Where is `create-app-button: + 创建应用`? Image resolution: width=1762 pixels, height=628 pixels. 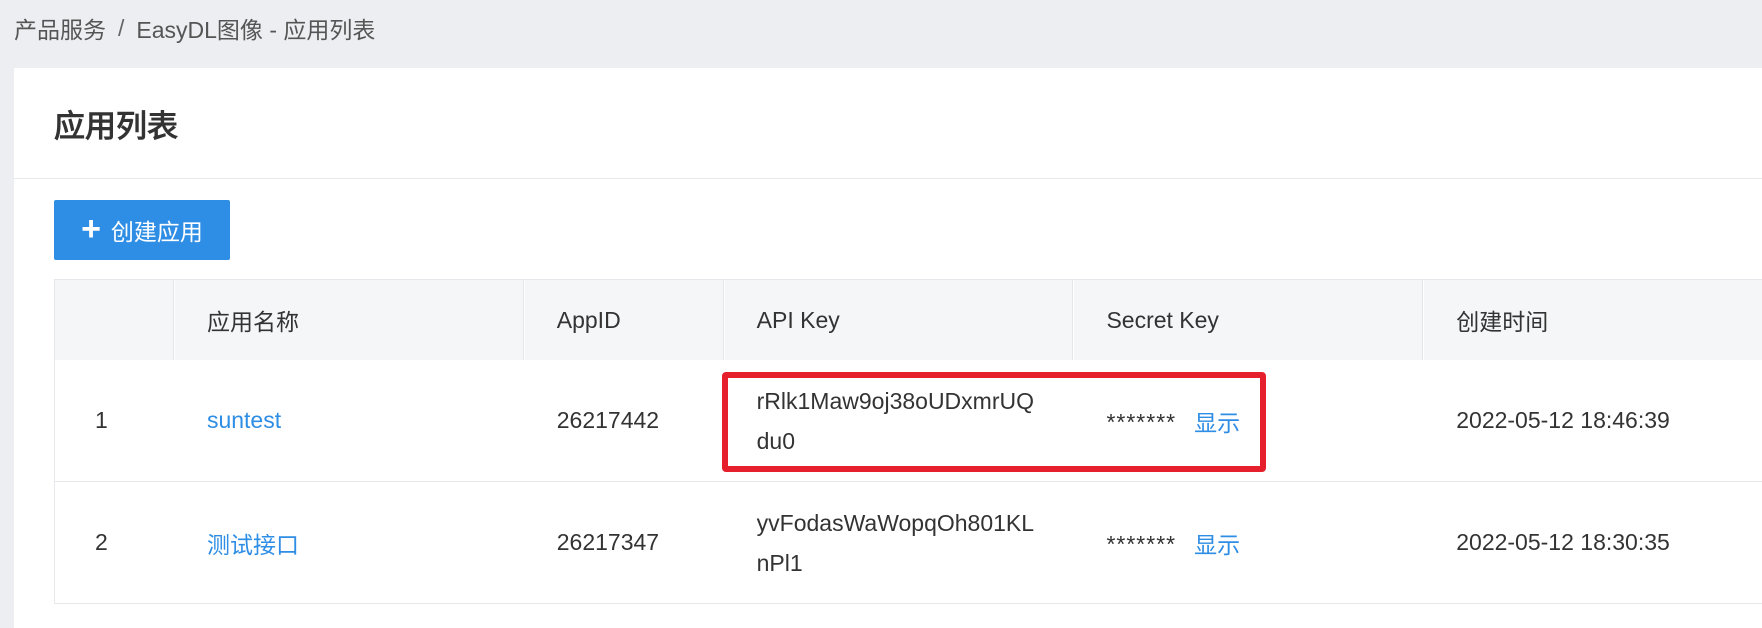 create-app-button: + 创建应用 is located at coordinates (142, 230).